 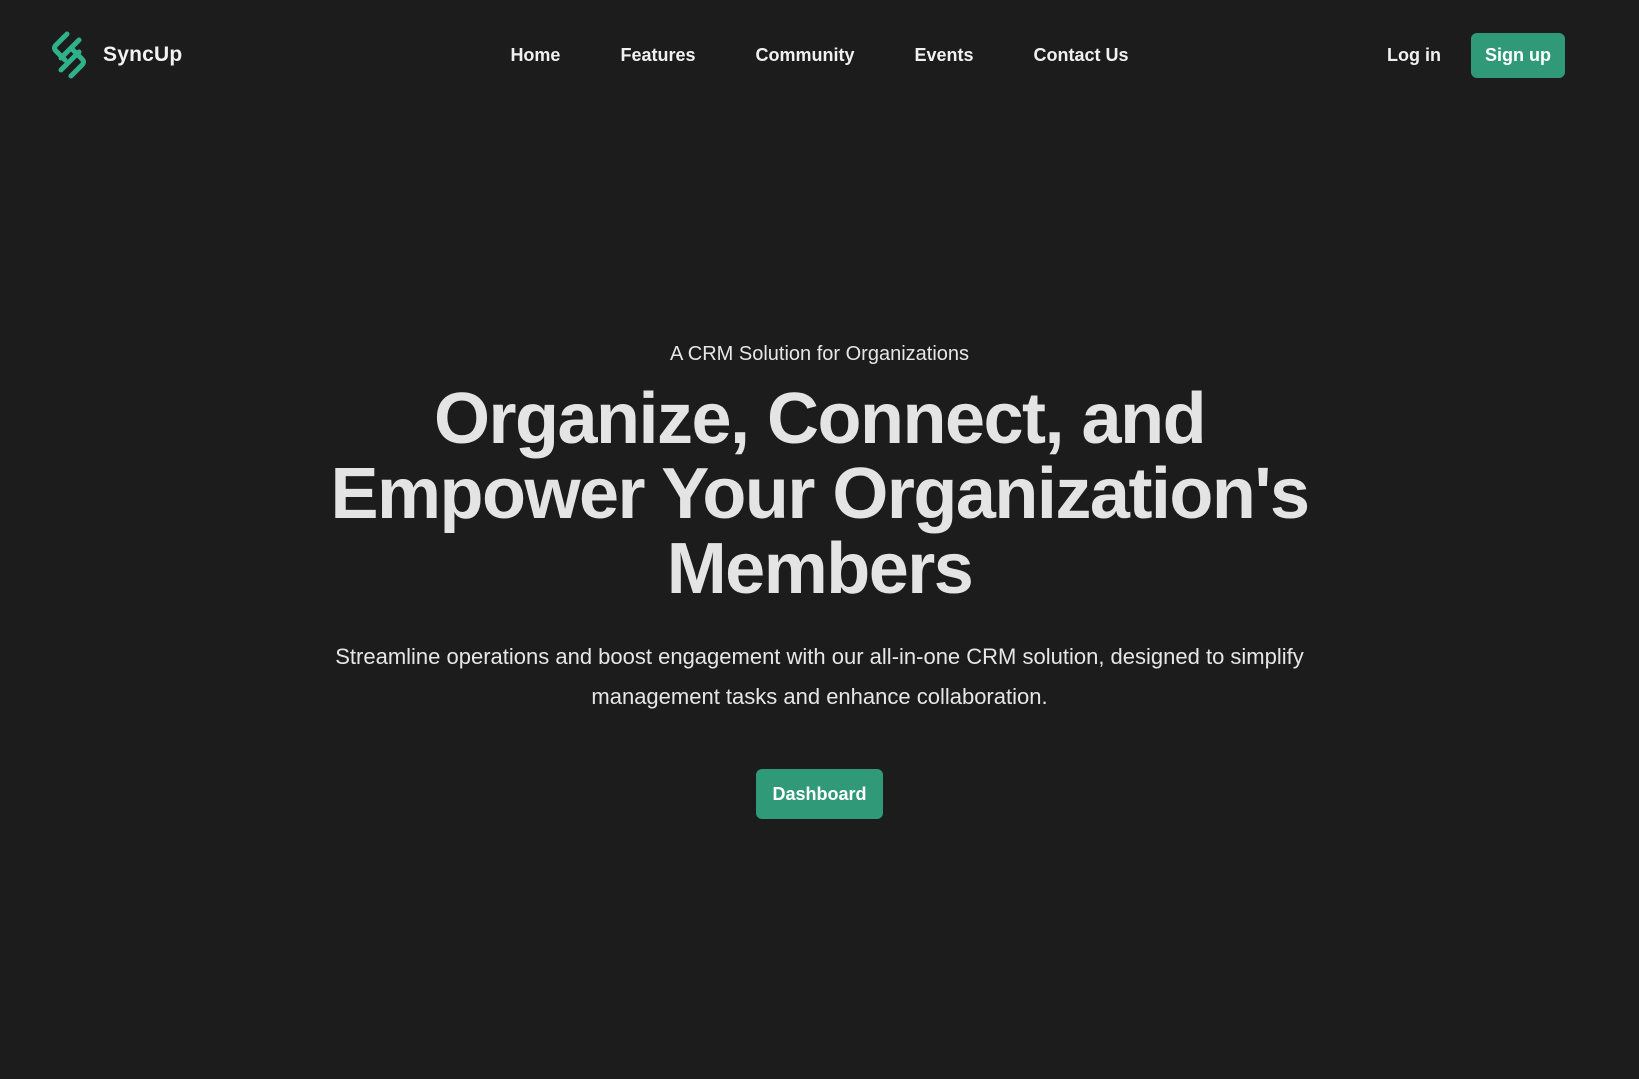 I want to click on brand-home-link: SyncUp, so click(x=116, y=55).